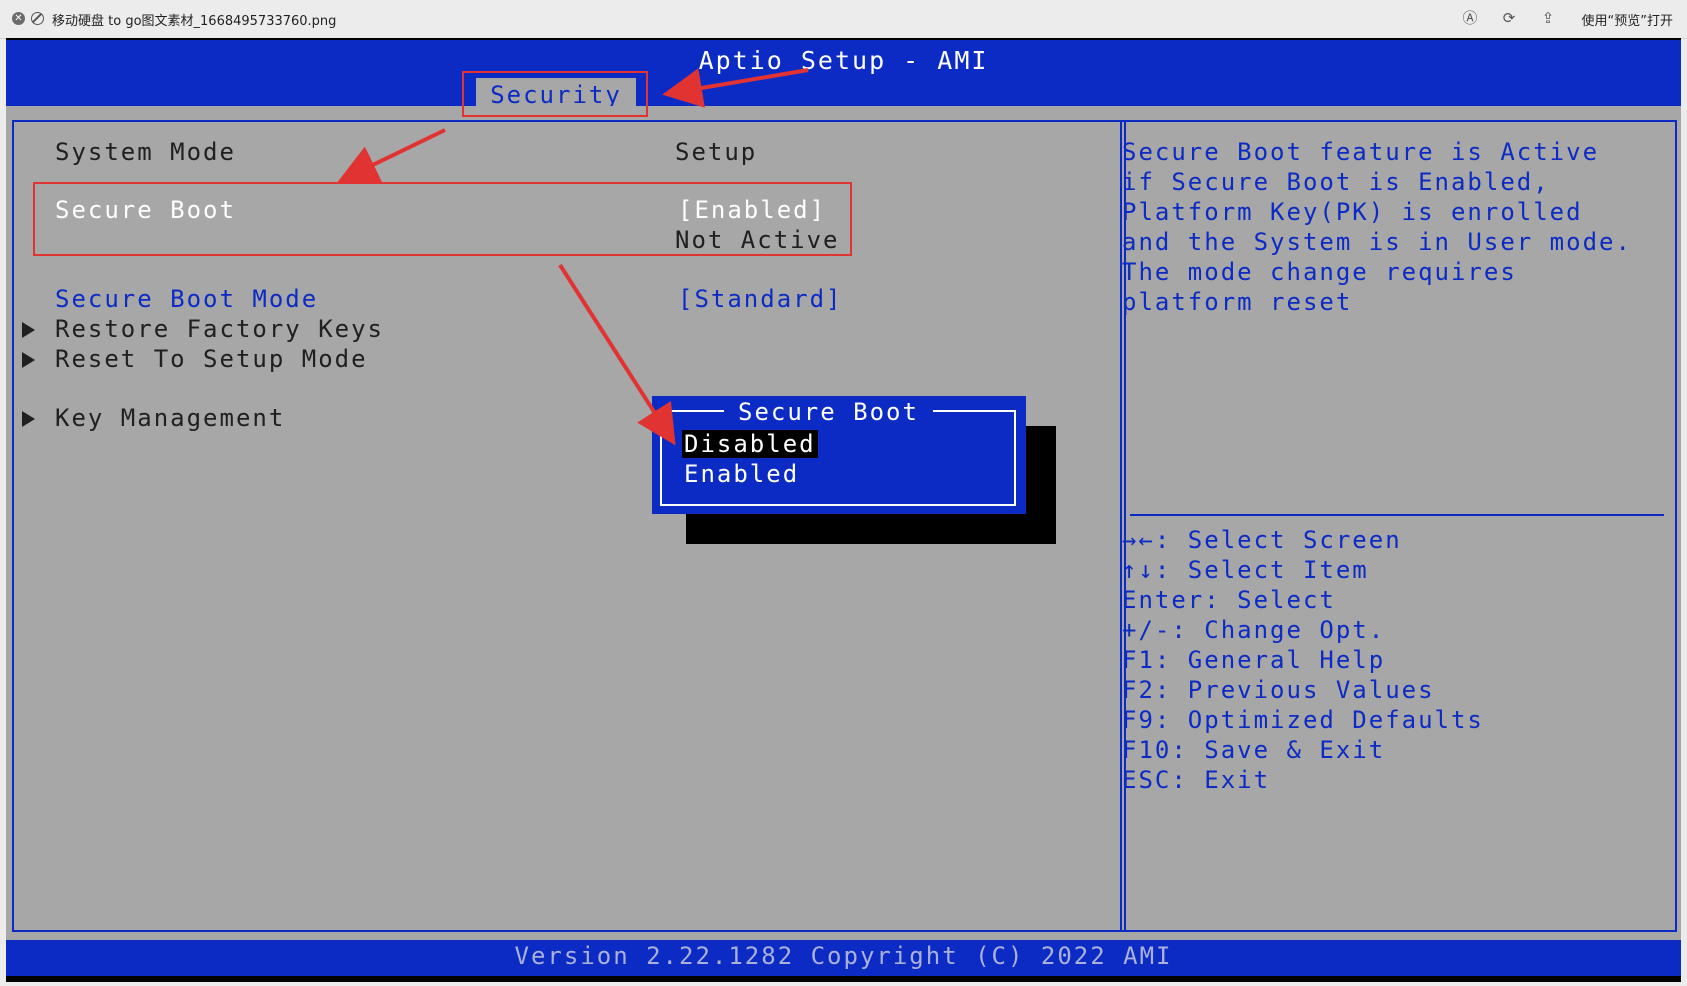 The image size is (1687, 986). I want to click on markup-icon: Ⓐ, so click(1470, 18).